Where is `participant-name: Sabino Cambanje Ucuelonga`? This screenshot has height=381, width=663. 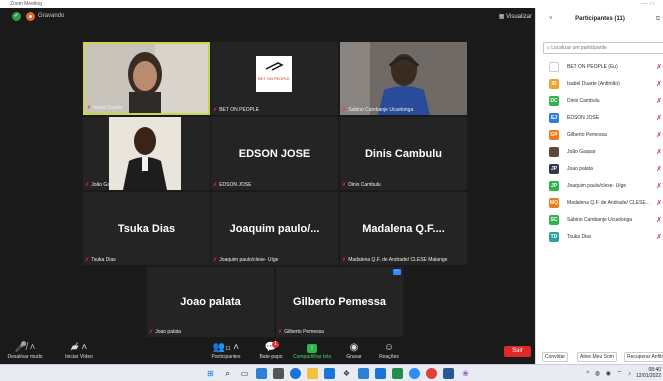 participant-name: Sabino Cambanje Ucuelonga is located at coordinates (381, 110).